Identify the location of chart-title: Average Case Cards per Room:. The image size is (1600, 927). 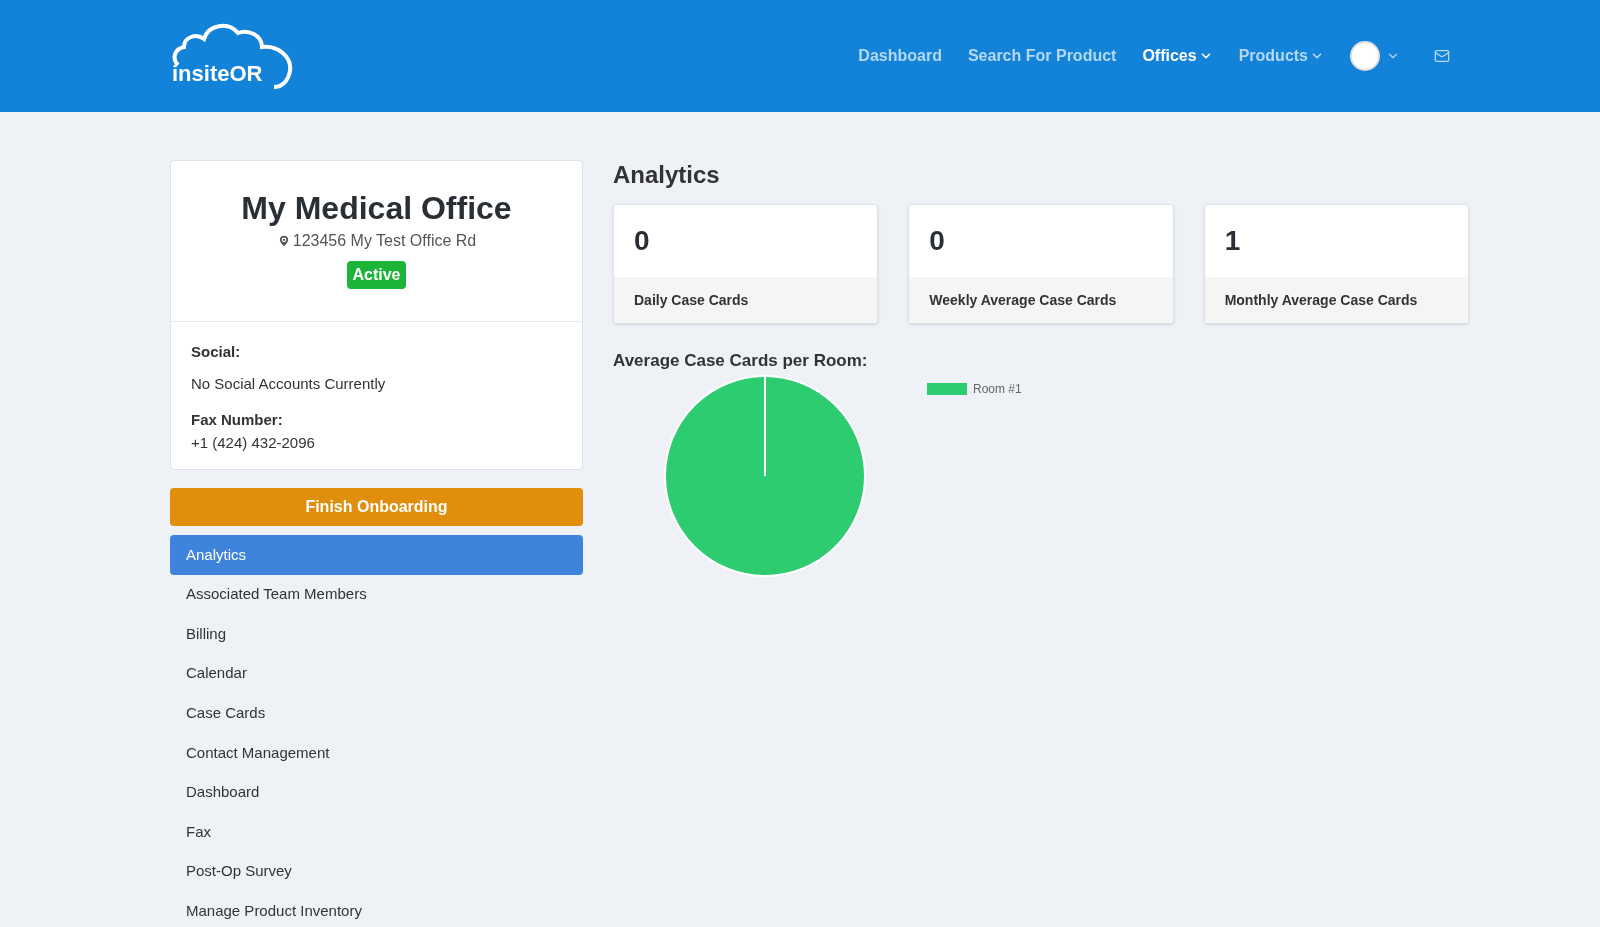
(741, 361).